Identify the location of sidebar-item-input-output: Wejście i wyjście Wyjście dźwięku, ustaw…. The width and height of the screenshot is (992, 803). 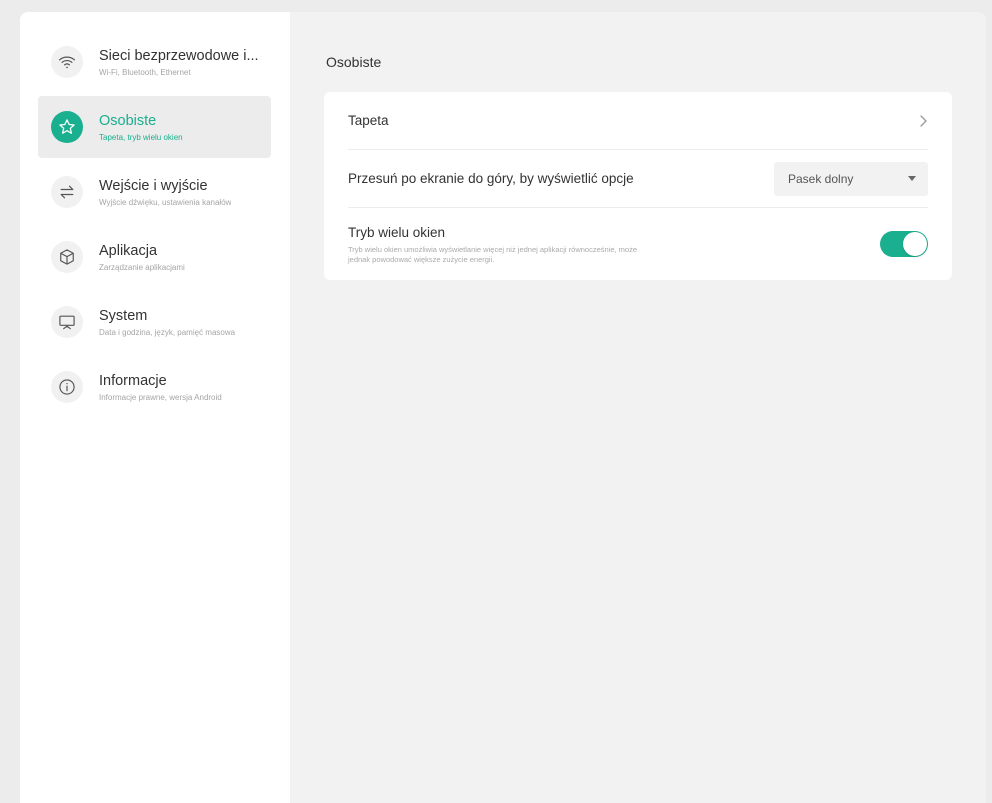
(154, 192).